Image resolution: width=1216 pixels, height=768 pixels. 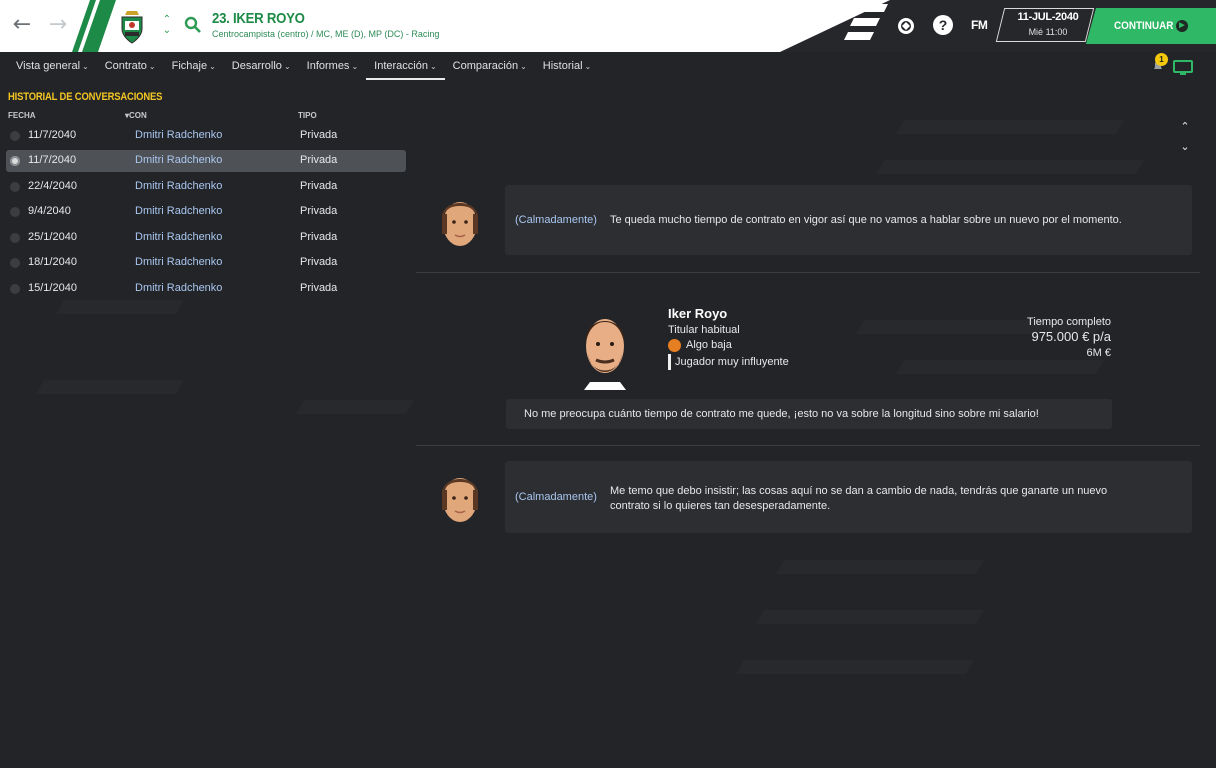 What do you see at coordinates (1048, 32) in the screenshot?
I see `game-time: Mié 11:00` at bounding box center [1048, 32].